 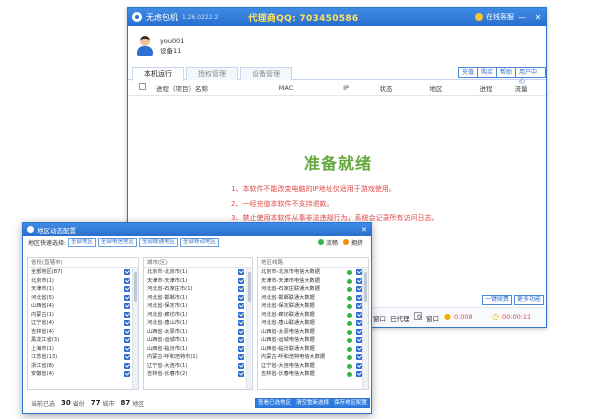 I want to click on province-list-item: 山西省(4), so click(x=83, y=306).